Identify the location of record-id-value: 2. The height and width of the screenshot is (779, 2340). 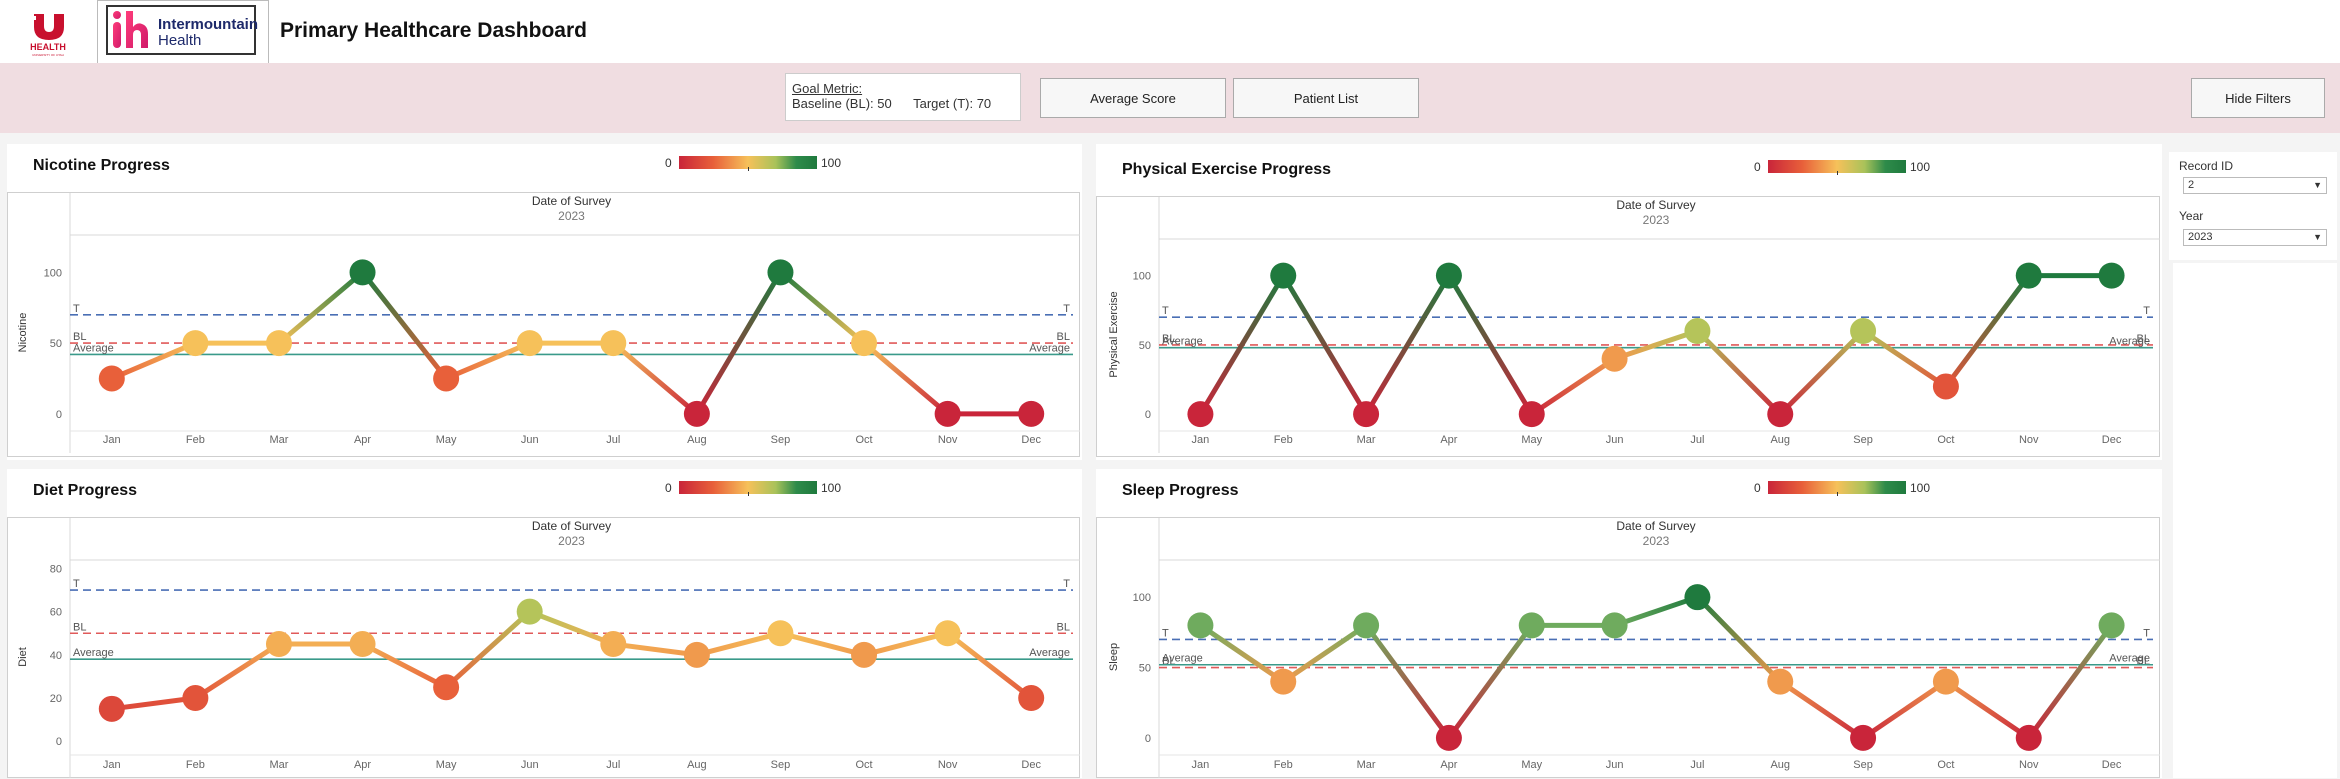
(2191, 185).